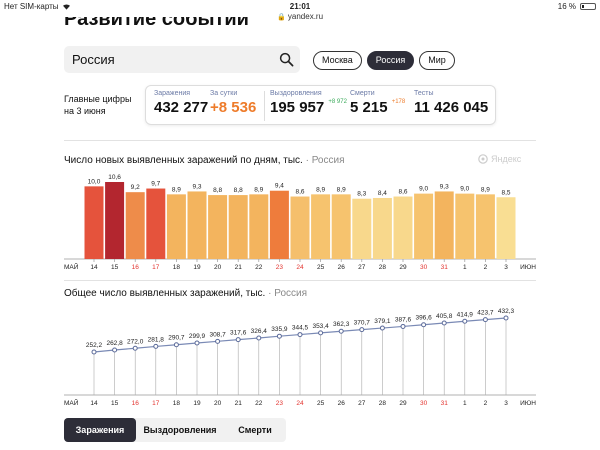 Image resolution: width=600 pixels, height=450 pixels. I want to click on x-tick-label: 23, so click(280, 267).